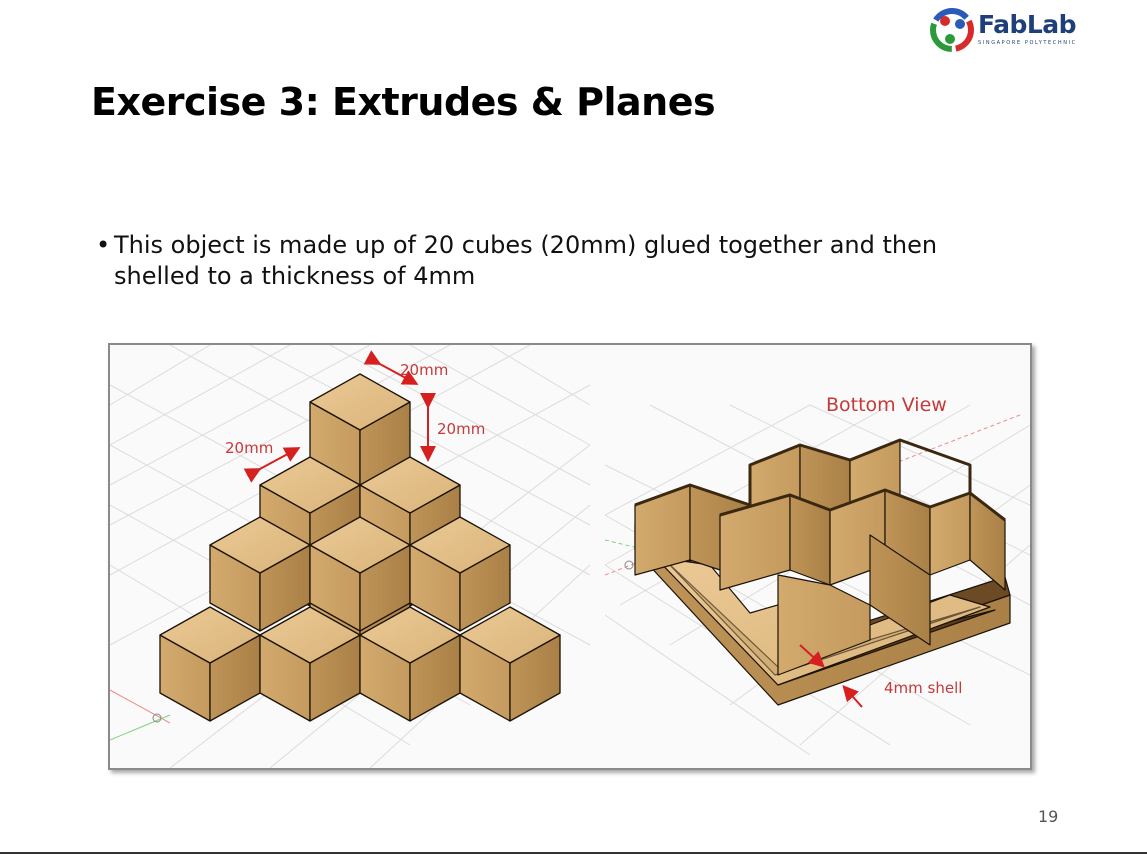 This screenshot has width=1147, height=856. I want to click on logo-subtitle: SINGAPORE POLYTECHNIC, so click(1027, 43).